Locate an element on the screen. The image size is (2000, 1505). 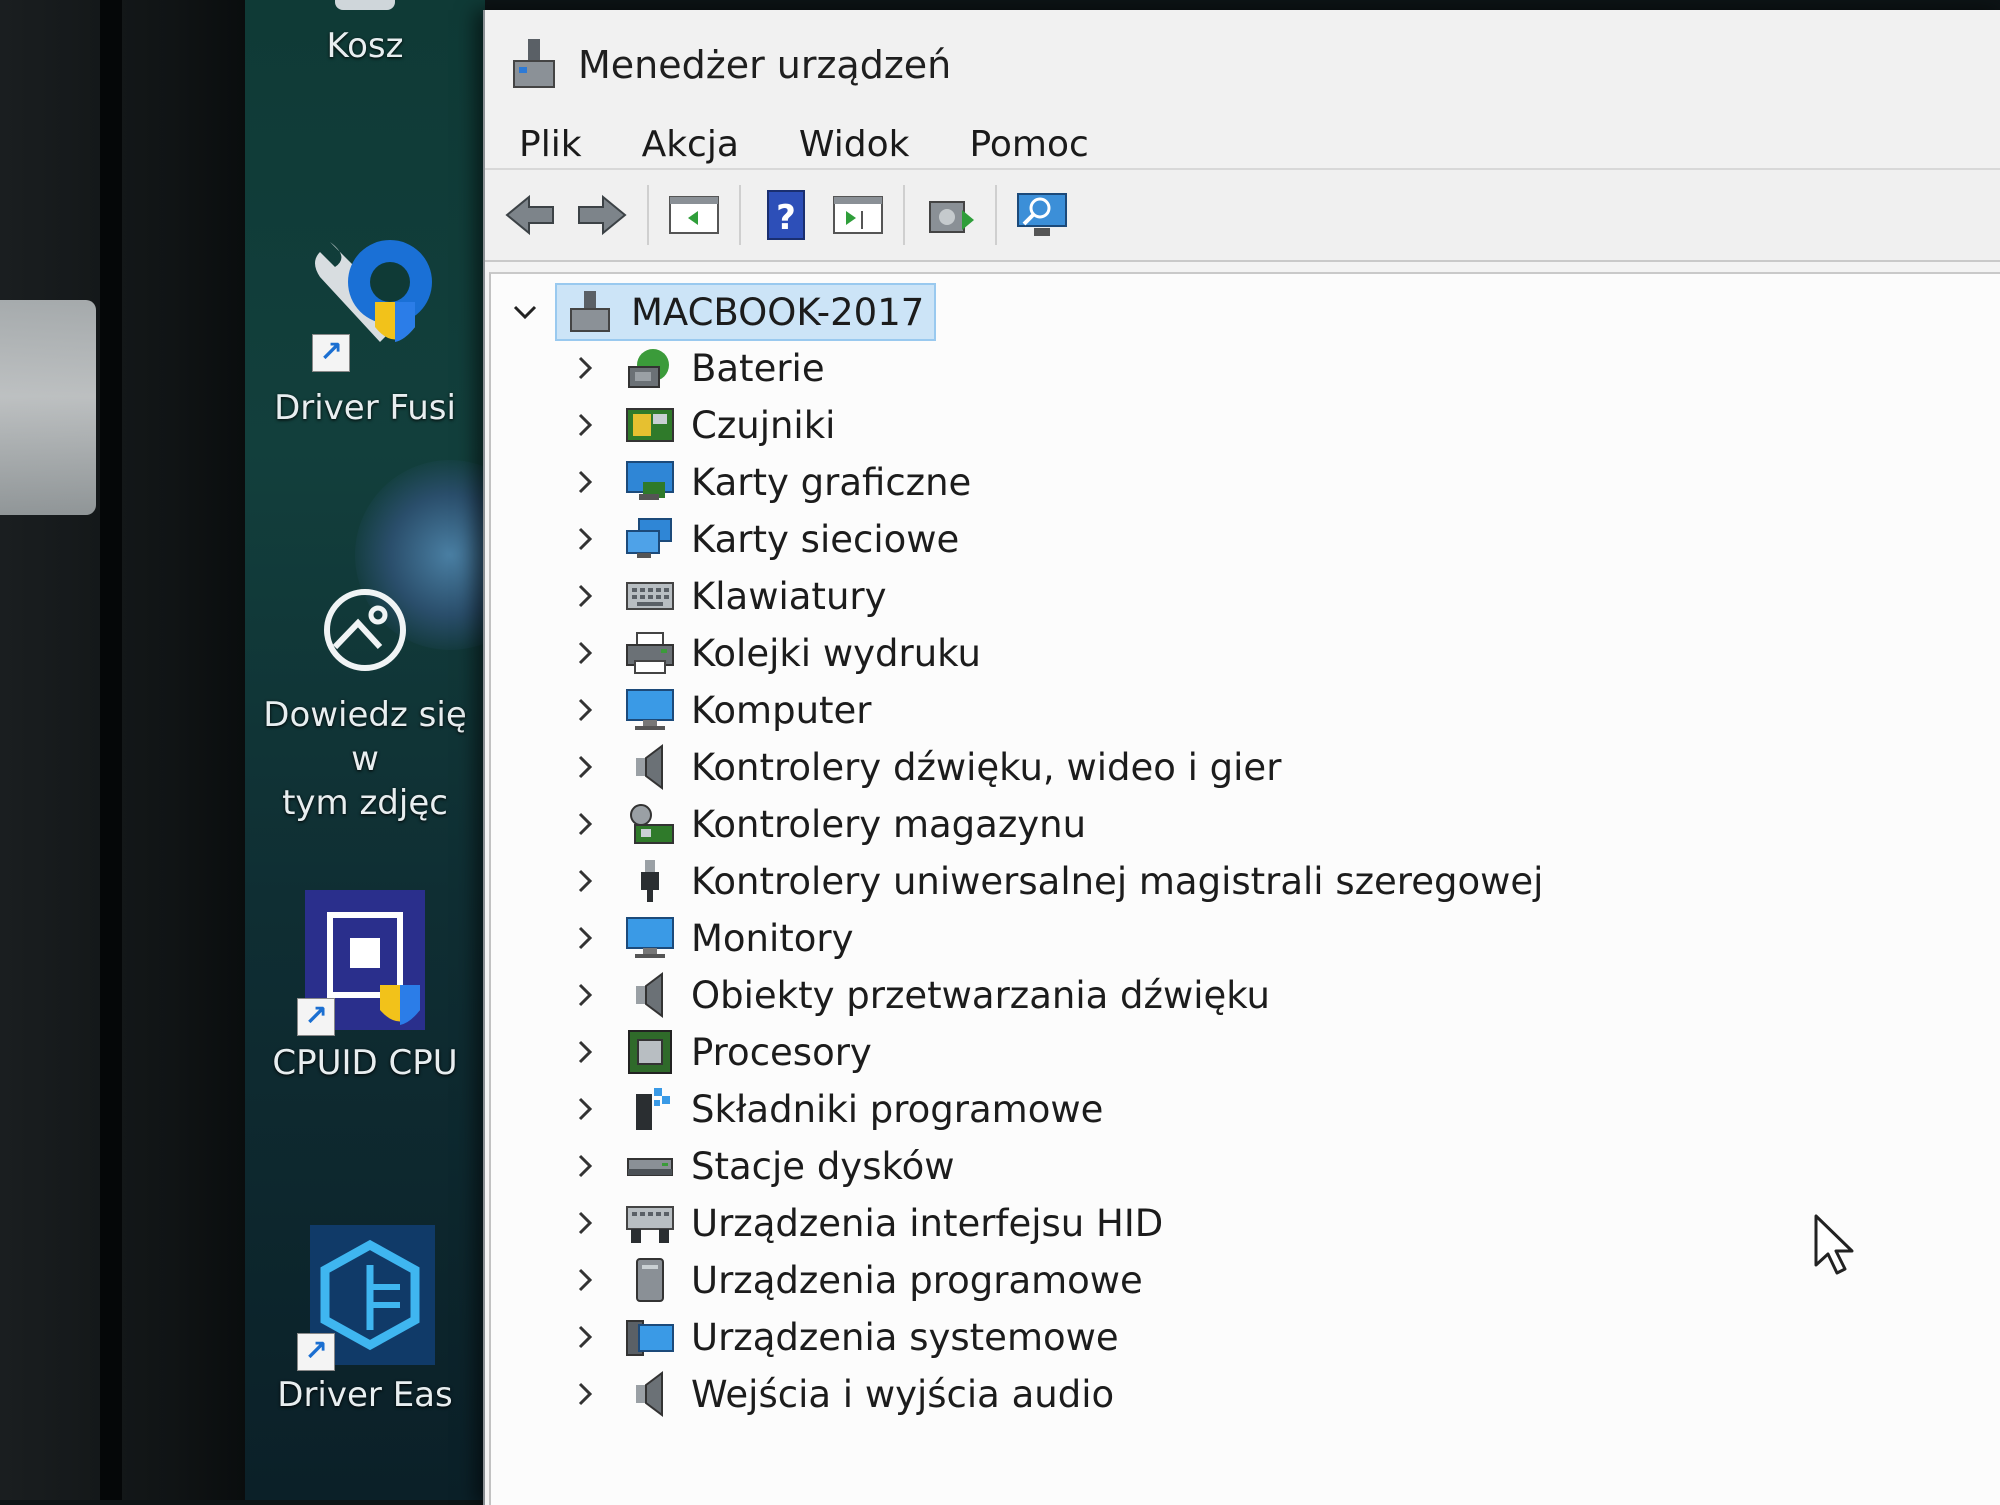
tree-item-monitory: Monitory is located at coordinates (711, 938).